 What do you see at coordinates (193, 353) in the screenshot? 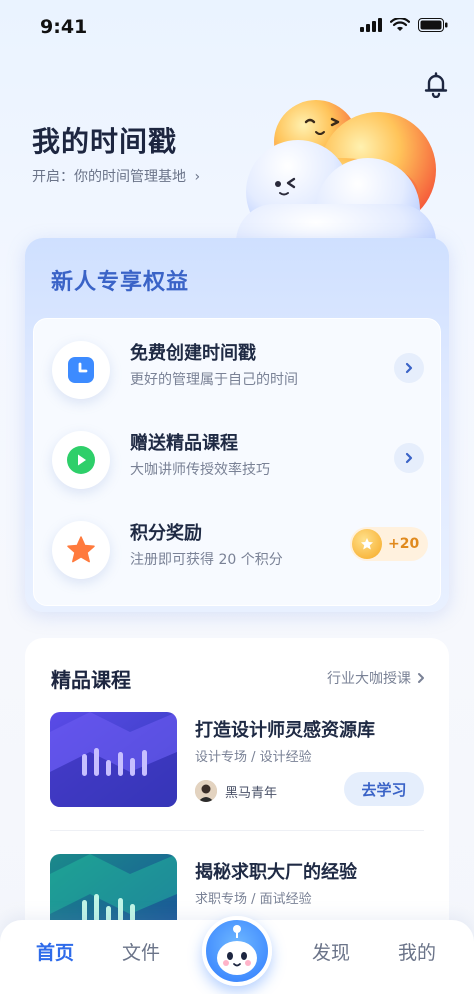
I see `benefit-title: 免费创建时间戳` at bounding box center [193, 353].